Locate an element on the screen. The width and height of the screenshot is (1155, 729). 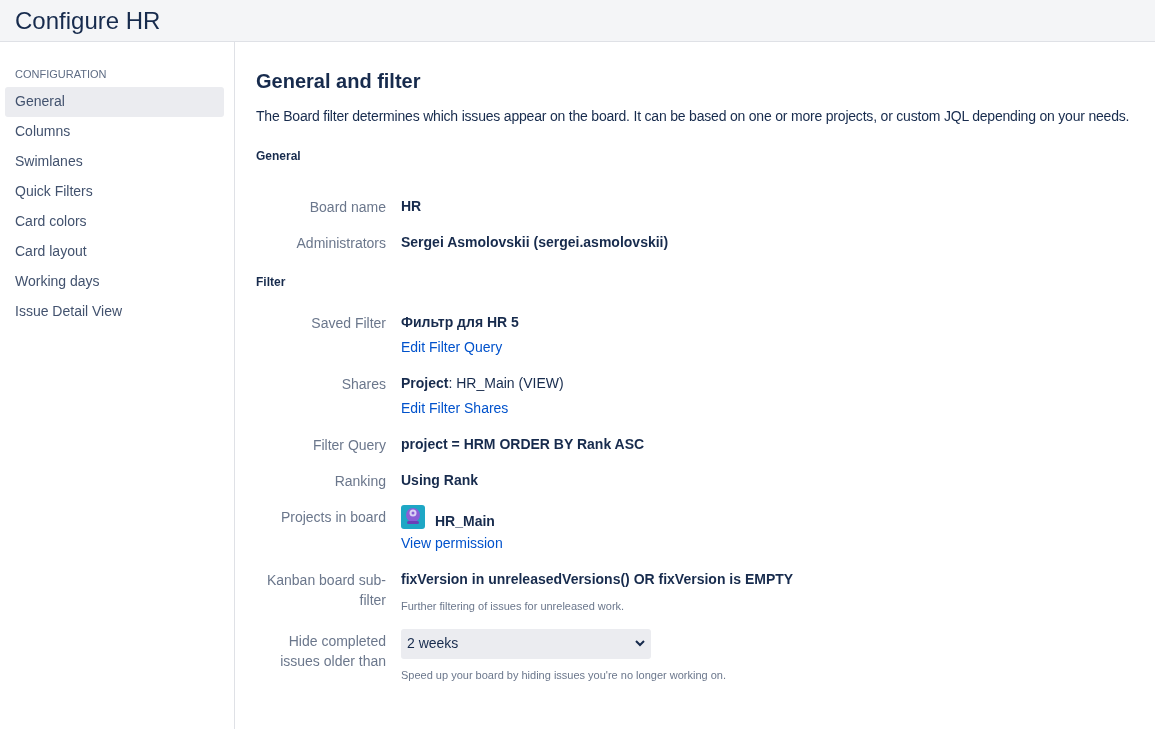
help-text: Speed up your board by hiding issues you're no longer working on. is located at coordinates (563, 675).